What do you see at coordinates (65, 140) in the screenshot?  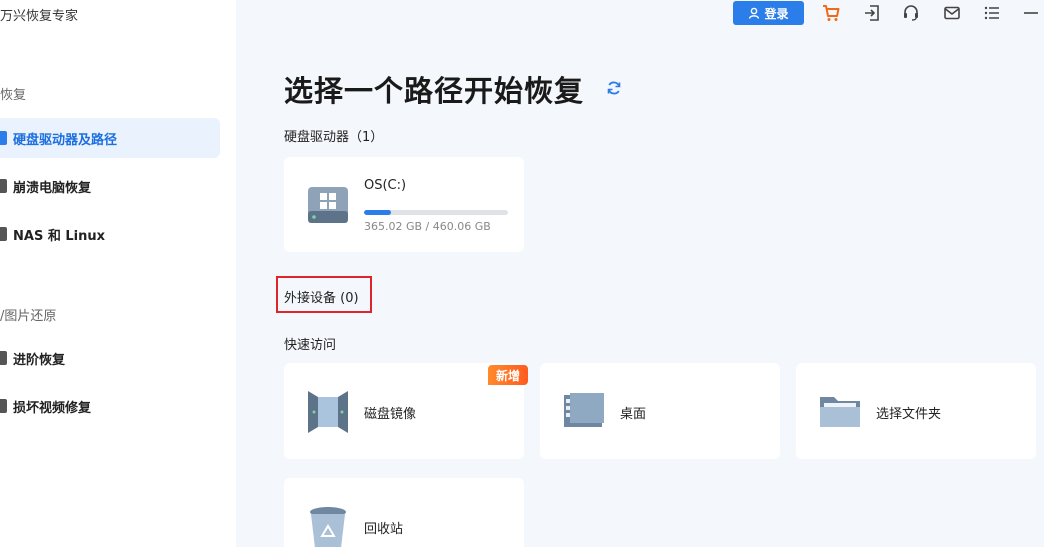 I see `sidebar-item-label: 硬盘驱动器及路径` at bounding box center [65, 140].